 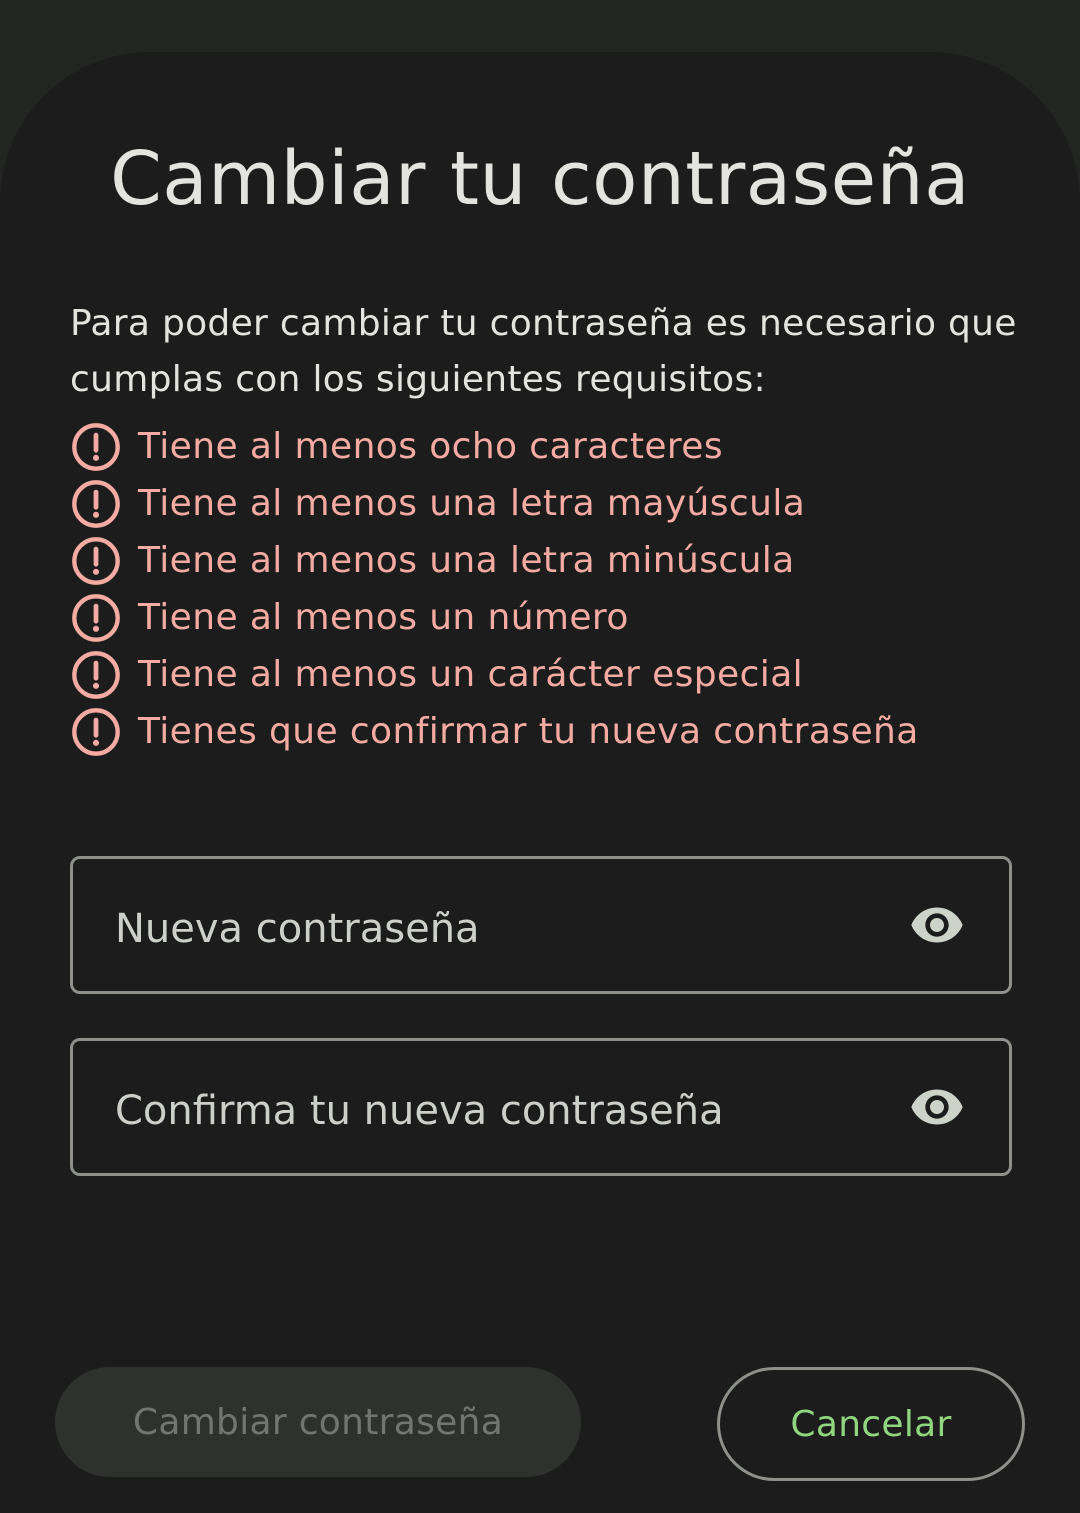 I want to click on requirement-lowercase: Tiene al menos una letra minúscula, so click(x=494, y=560).